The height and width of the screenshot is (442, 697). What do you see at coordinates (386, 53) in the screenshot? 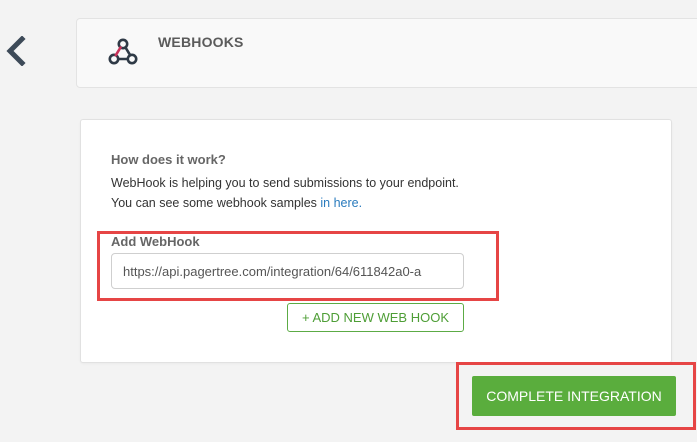
I see `integration-header-card` at bounding box center [386, 53].